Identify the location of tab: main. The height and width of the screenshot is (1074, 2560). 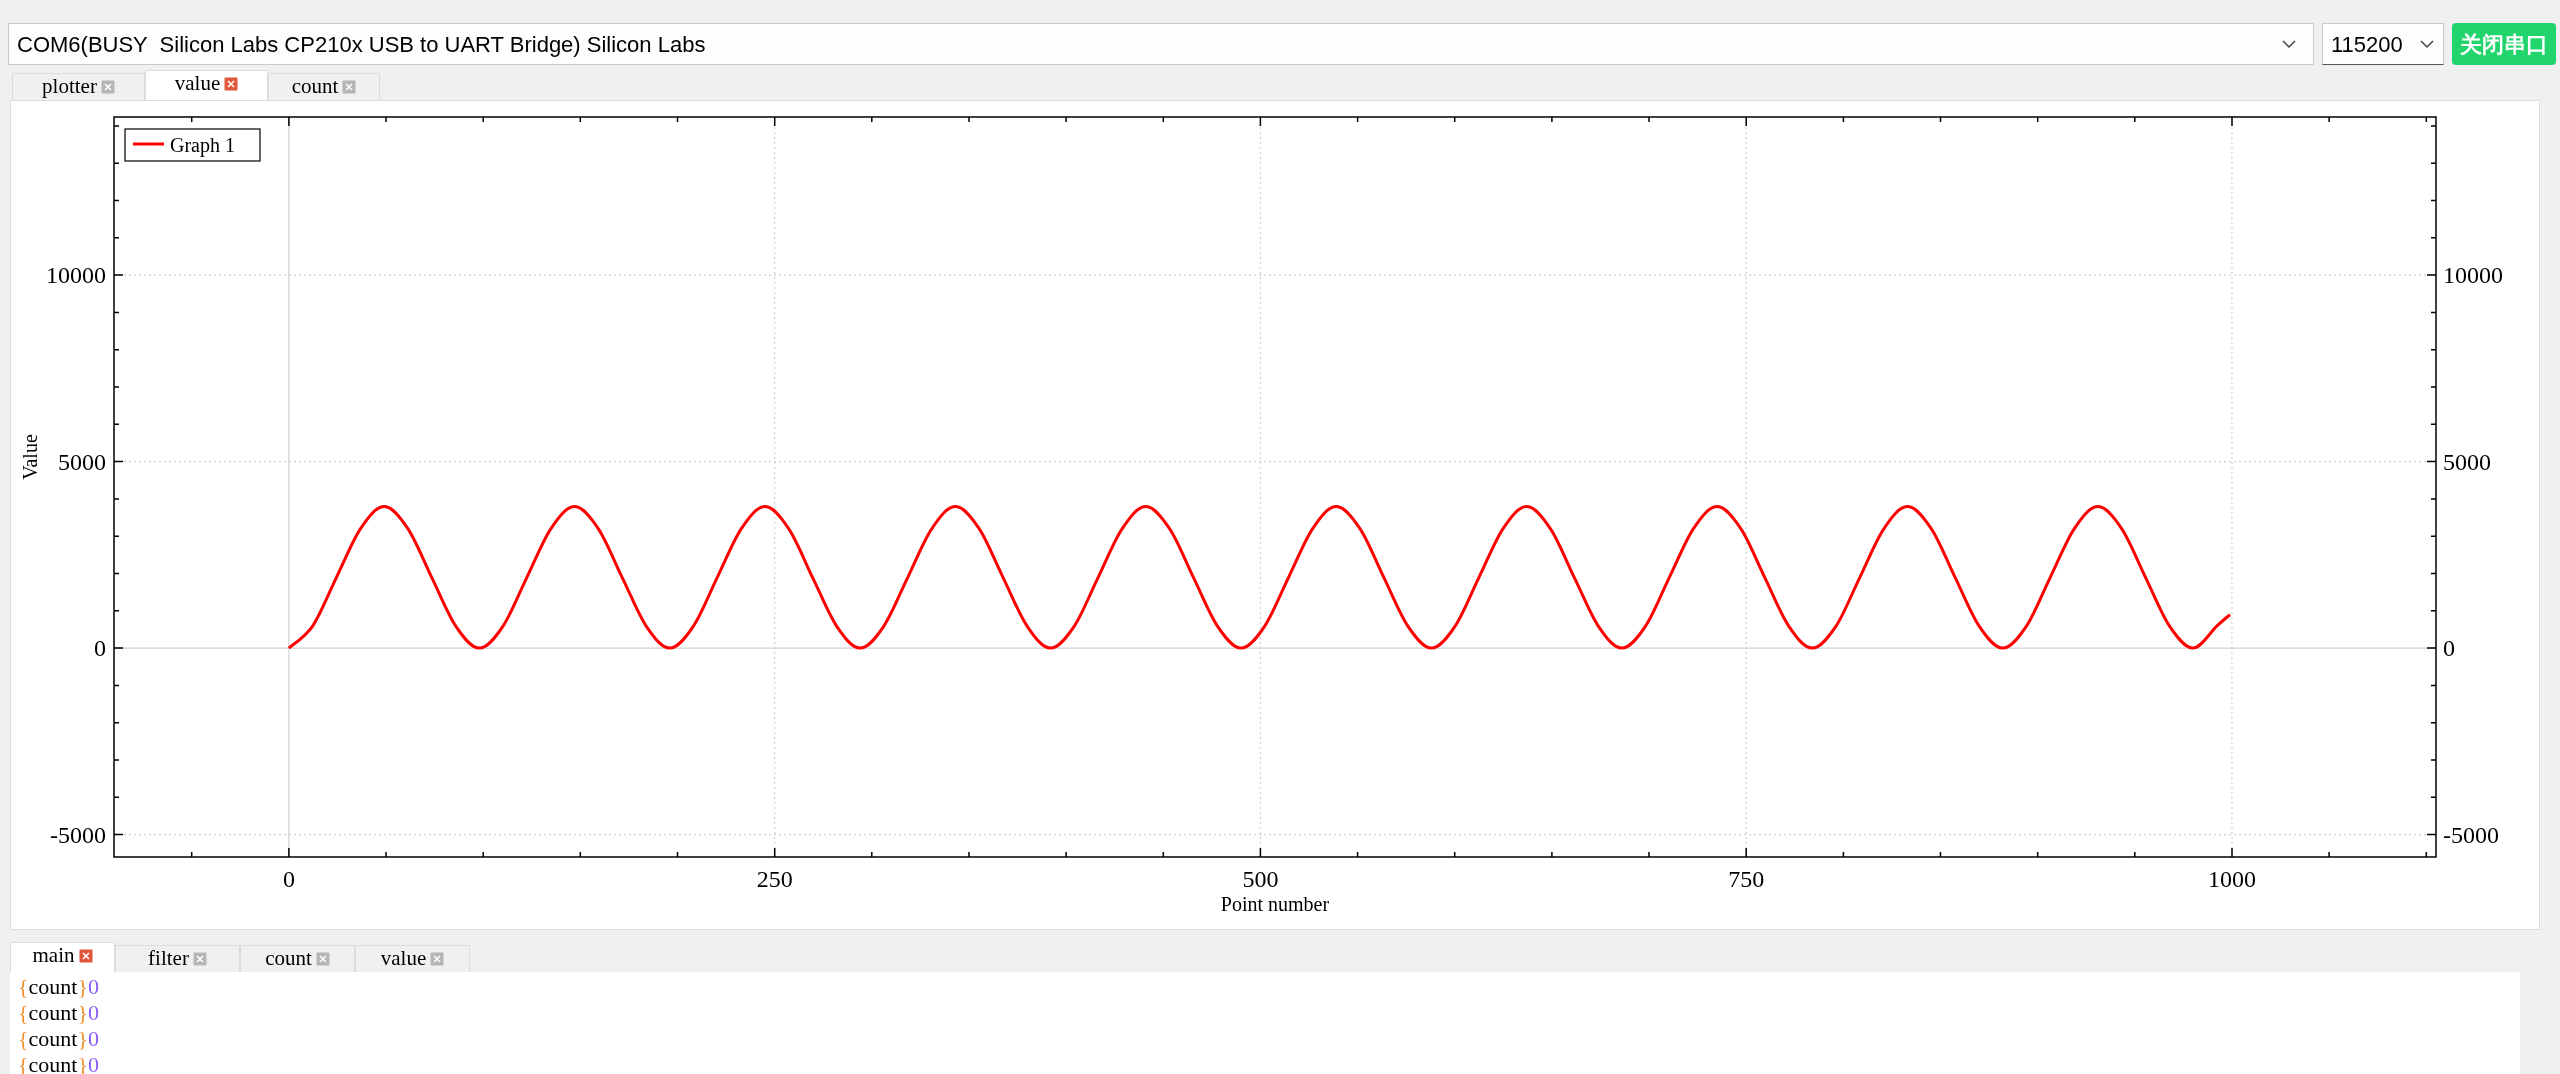
(62, 957).